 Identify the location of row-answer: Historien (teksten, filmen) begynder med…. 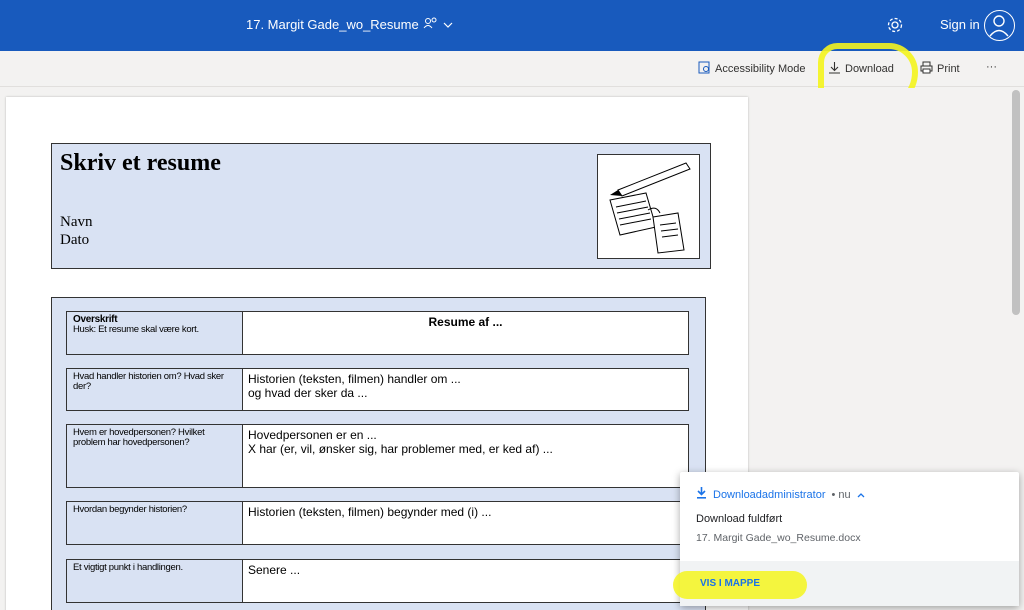
(465, 523).